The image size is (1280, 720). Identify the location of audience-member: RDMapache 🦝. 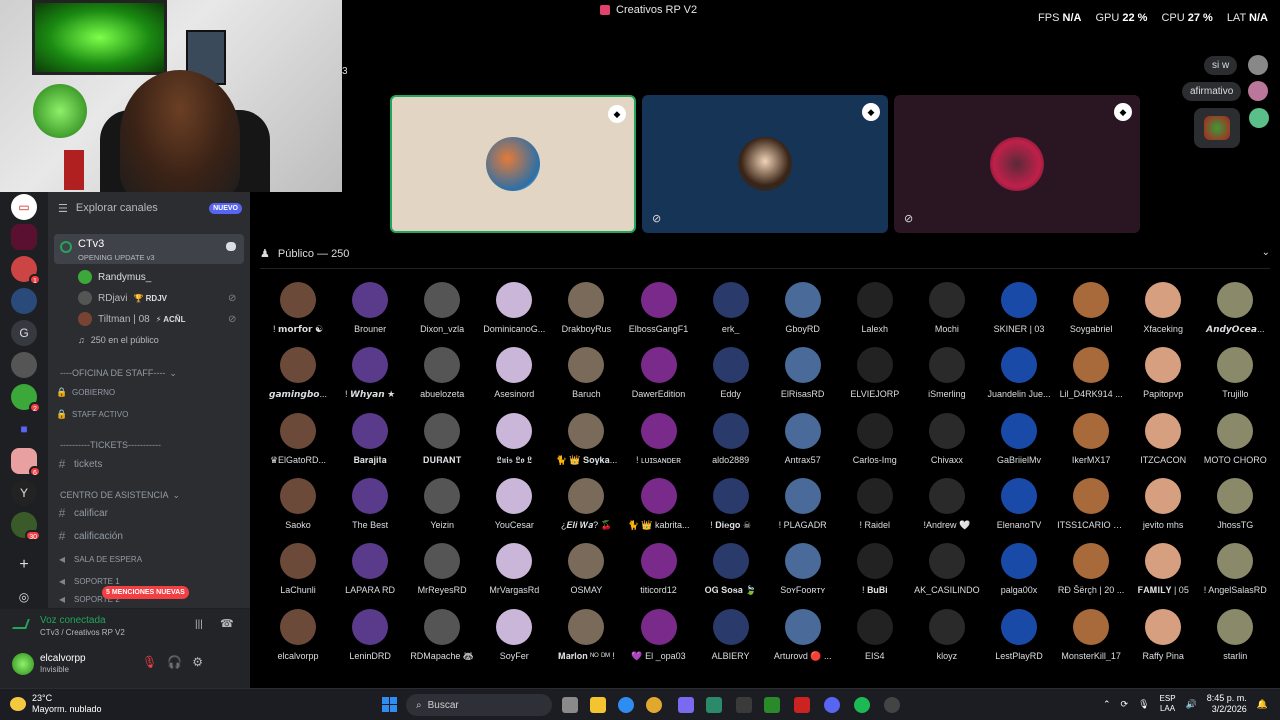
(442, 638).